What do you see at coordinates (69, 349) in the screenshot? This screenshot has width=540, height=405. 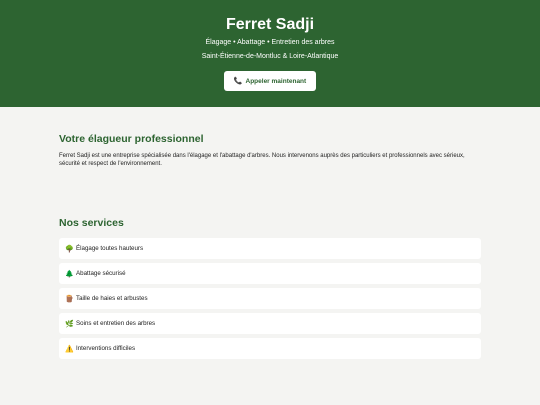 I see `warning-icon: ⚠️` at bounding box center [69, 349].